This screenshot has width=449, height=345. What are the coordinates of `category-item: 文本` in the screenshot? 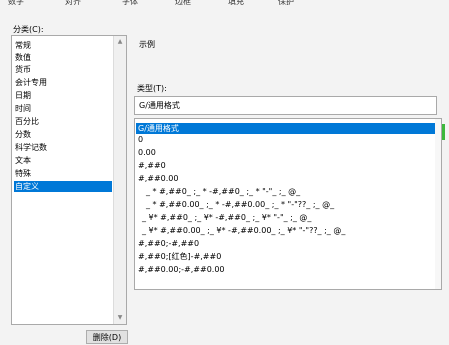 It's located at (63, 160).